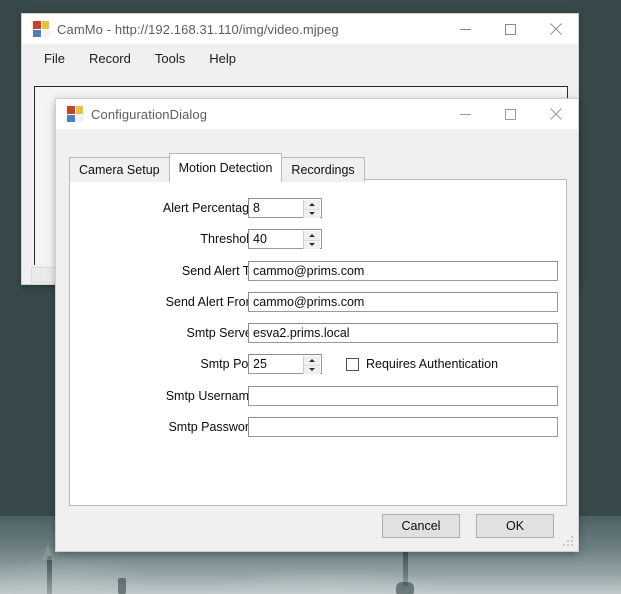 The height and width of the screenshot is (594, 621). I want to click on checkbox-box-icon, so click(352, 364).